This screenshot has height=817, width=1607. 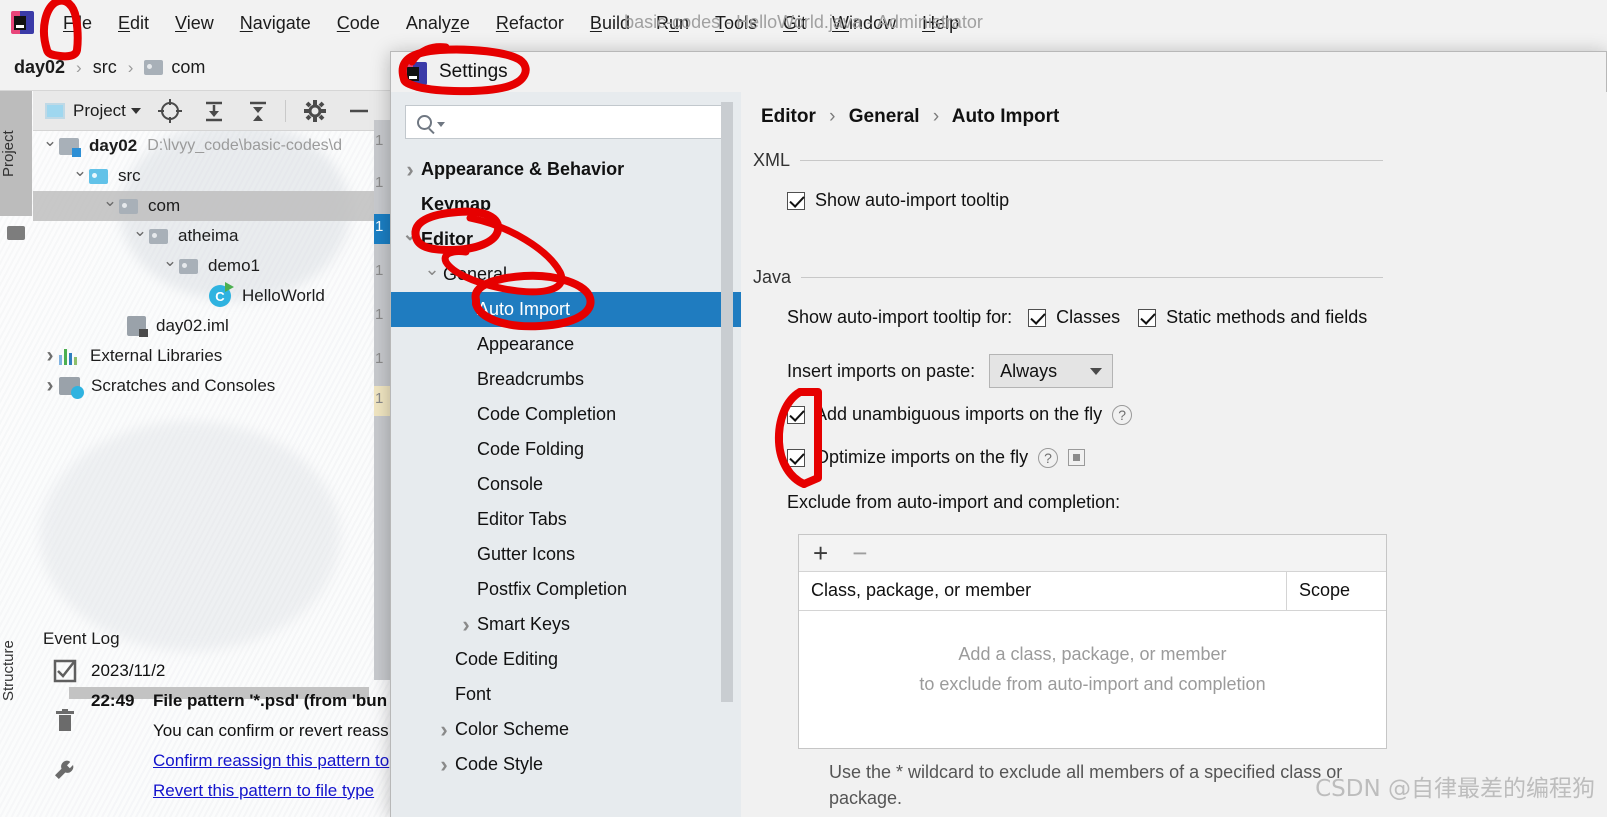 I want to click on checkbox-label-static-methods: Static methods and fields, so click(x=1267, y=317).